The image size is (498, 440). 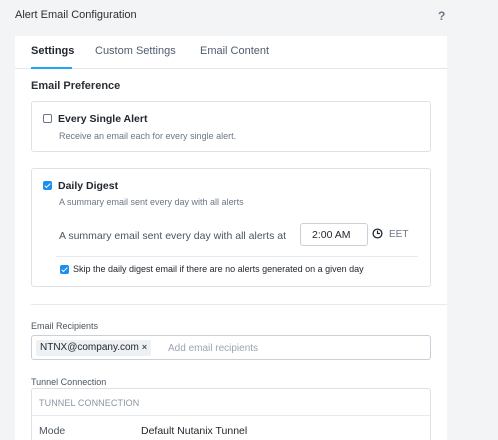 I want to click on recipient-chip: NTNX@company.com ×, so click(x=94, y=348).